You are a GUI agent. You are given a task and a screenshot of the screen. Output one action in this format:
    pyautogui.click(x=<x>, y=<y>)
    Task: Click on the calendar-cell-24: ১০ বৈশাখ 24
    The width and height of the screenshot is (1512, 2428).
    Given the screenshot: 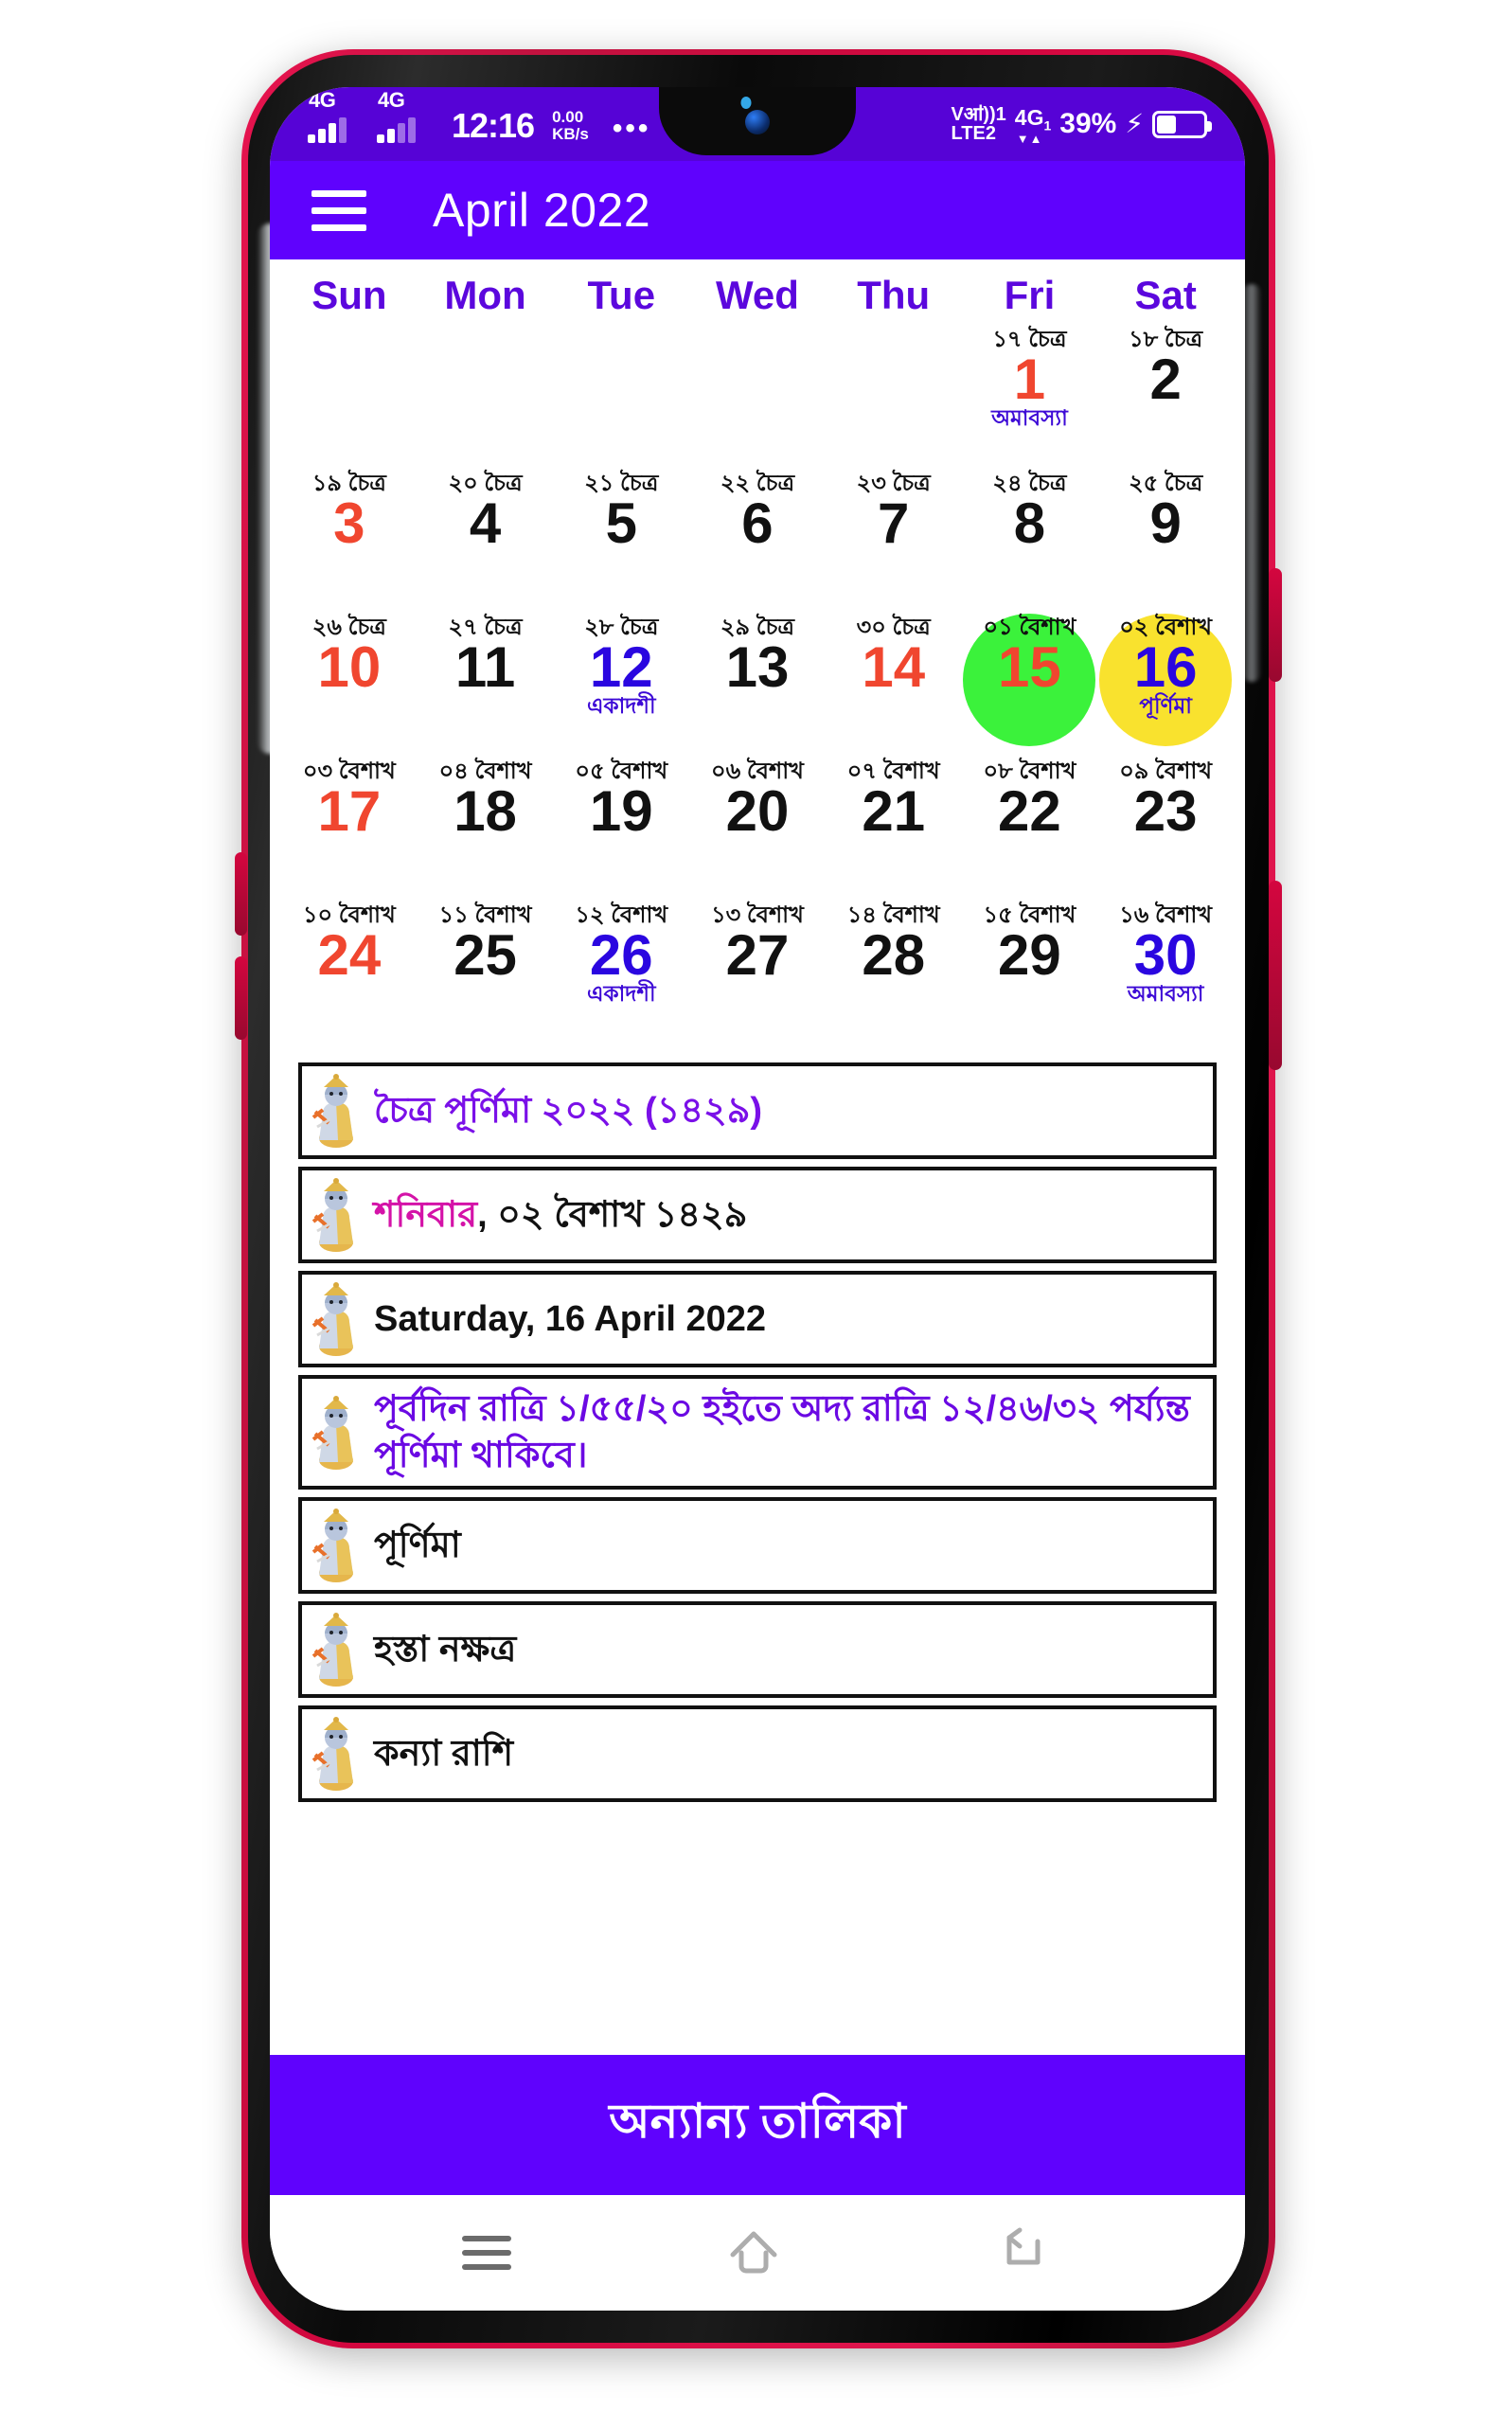 What is the action you would take?
    pyautogui.click(x=349, y=970)
    